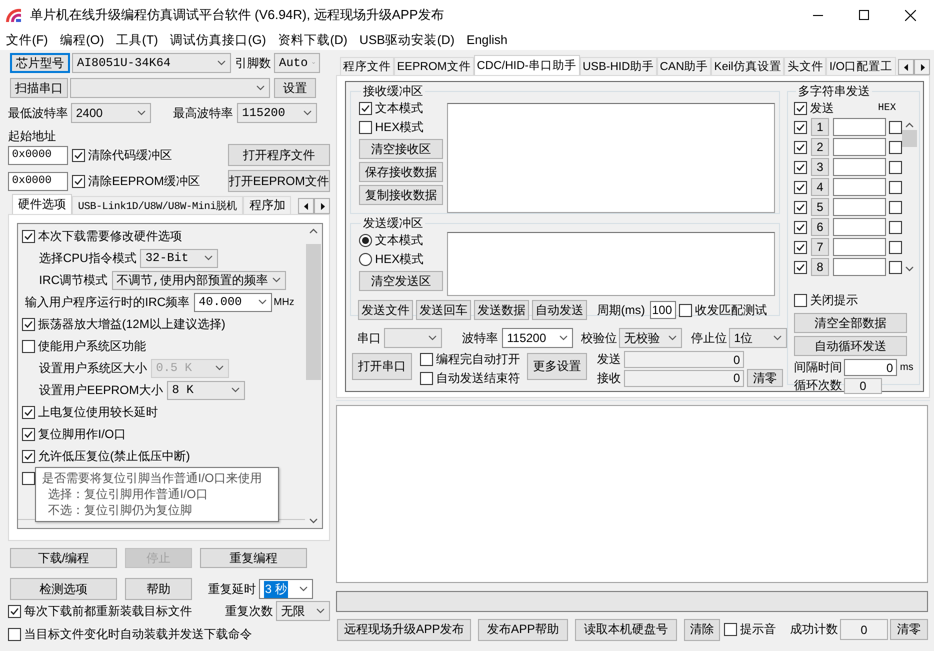 The height and width of the screenshot is (651, 934). Describe the element at coordinates (42, 204) in the screenshot. I see `tab: 硬件选项` at that location.